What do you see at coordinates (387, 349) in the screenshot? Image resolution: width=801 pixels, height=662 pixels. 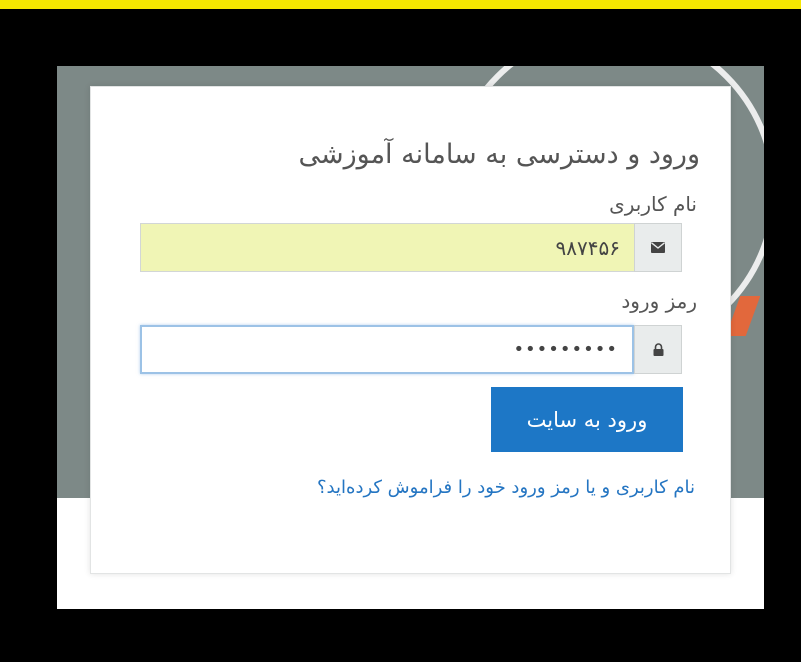 I see `password-input` at bounding box center [387, 349].